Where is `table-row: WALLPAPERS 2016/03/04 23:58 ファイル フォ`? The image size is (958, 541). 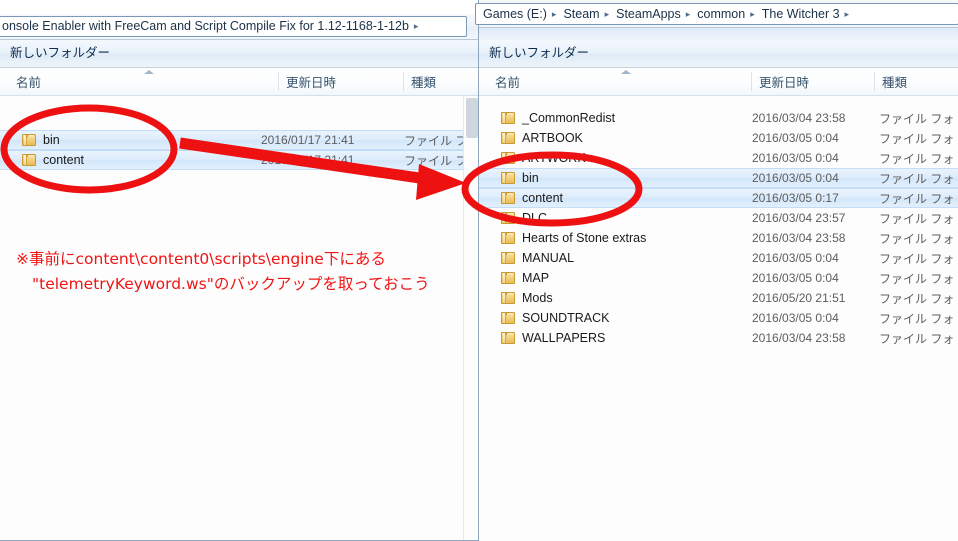 table-row: WALLPAPERS 2016/03/04 23:58 ファイル フォ is located at coordinates (718, 338).